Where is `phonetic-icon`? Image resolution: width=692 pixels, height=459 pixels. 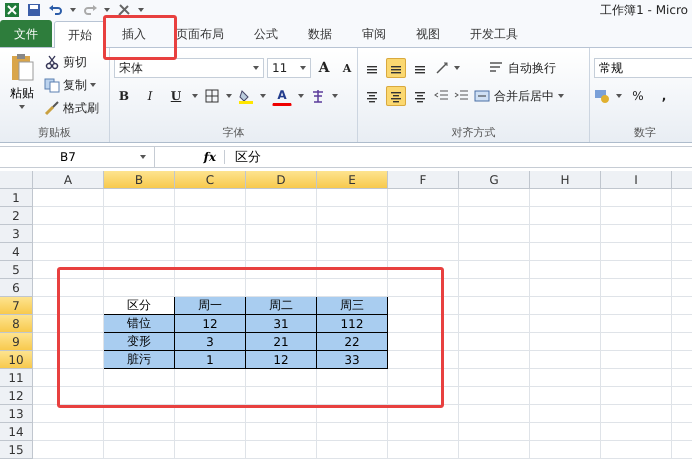
phonetic-icon is located at coordinates (318, 96).